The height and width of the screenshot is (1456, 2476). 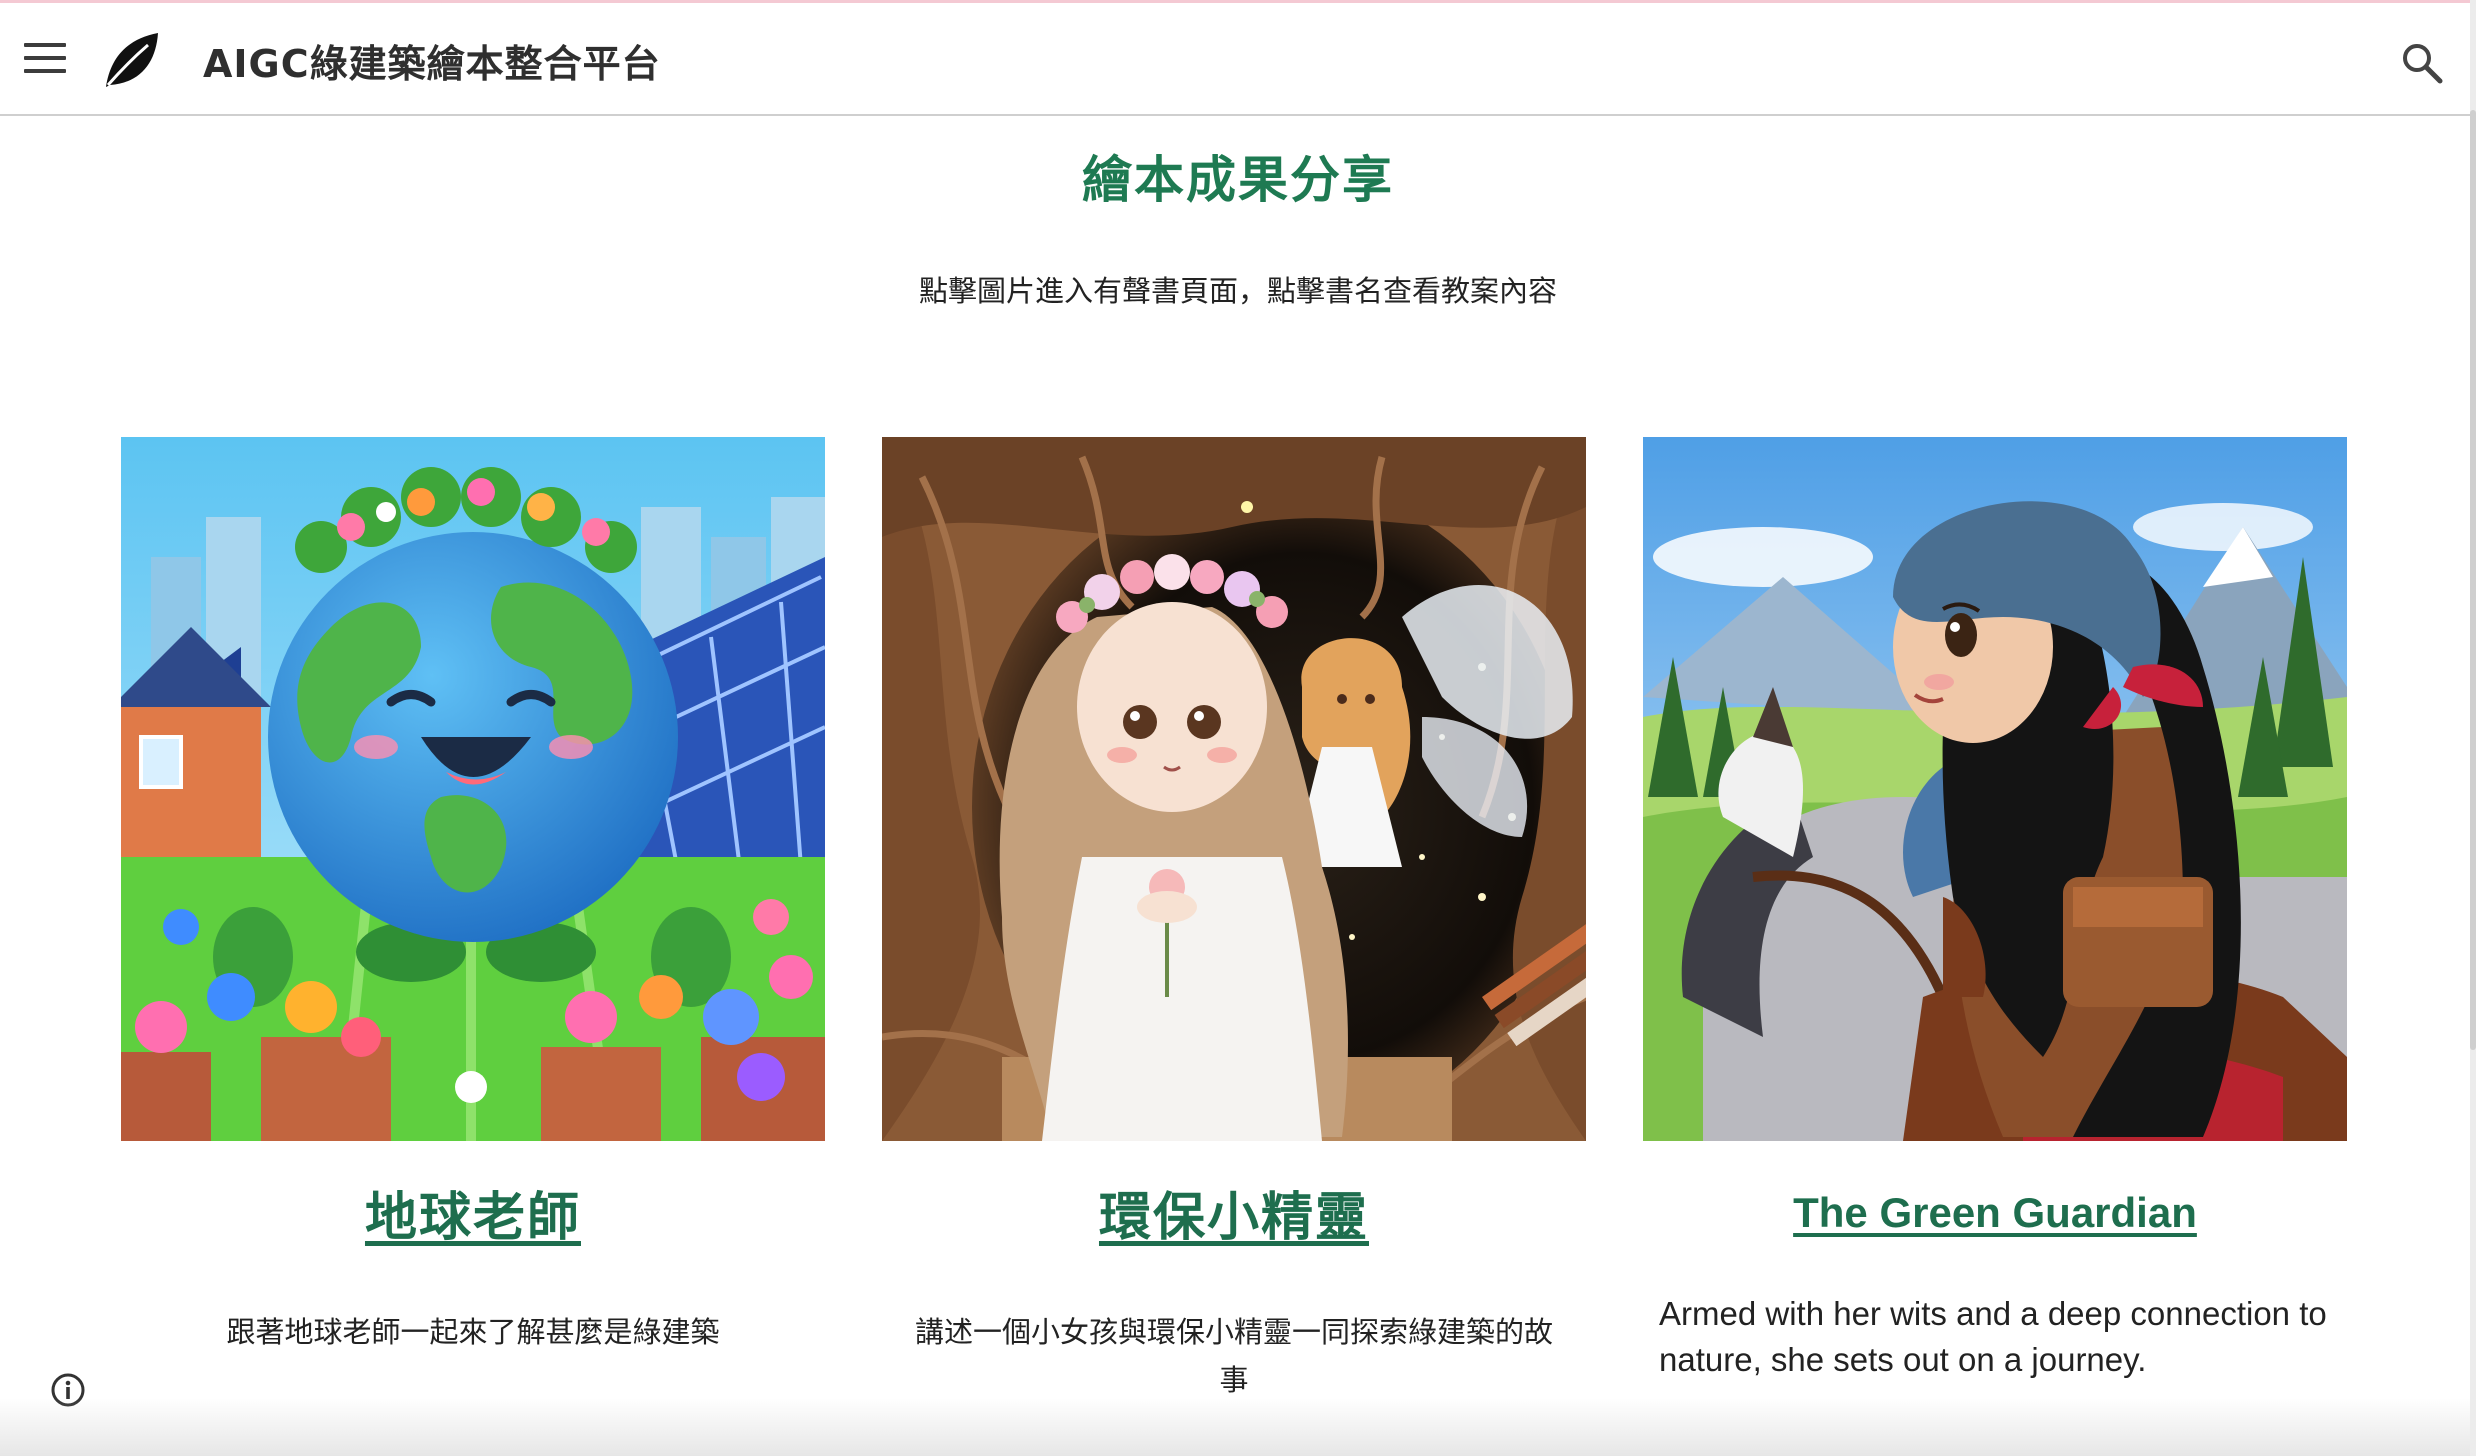 What do you see at coordinates (1995, 789) in the screenshot?
I see `book-cover-green-guardian` at bounding box center [1995, 789].